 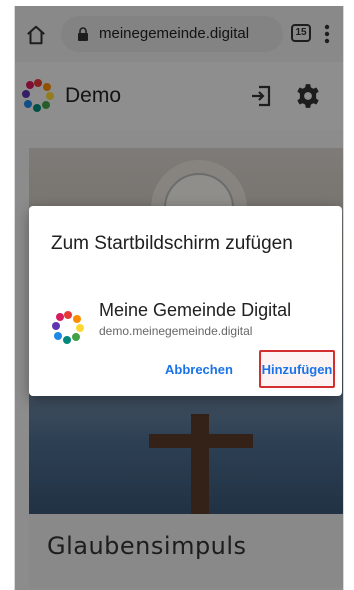 What do you see at coordinates (297, 369) in the screenshot?
I see `add-button: Hinzufügen` at bounding box center [297, 369].